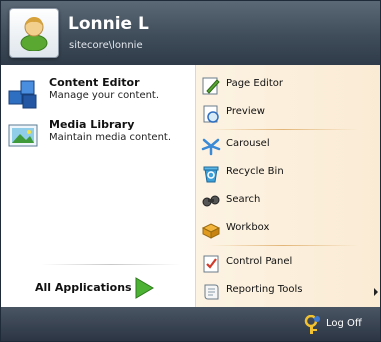  I want to click on media-library-icon, so click(23, 135).